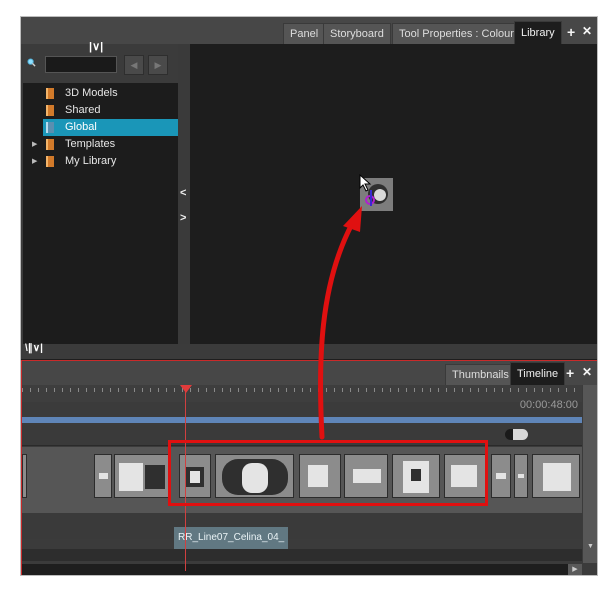 The height and width of the screenshot is (590, 603). I want to click on tree-item-3d-models: 3D Models, so click(100, 93).